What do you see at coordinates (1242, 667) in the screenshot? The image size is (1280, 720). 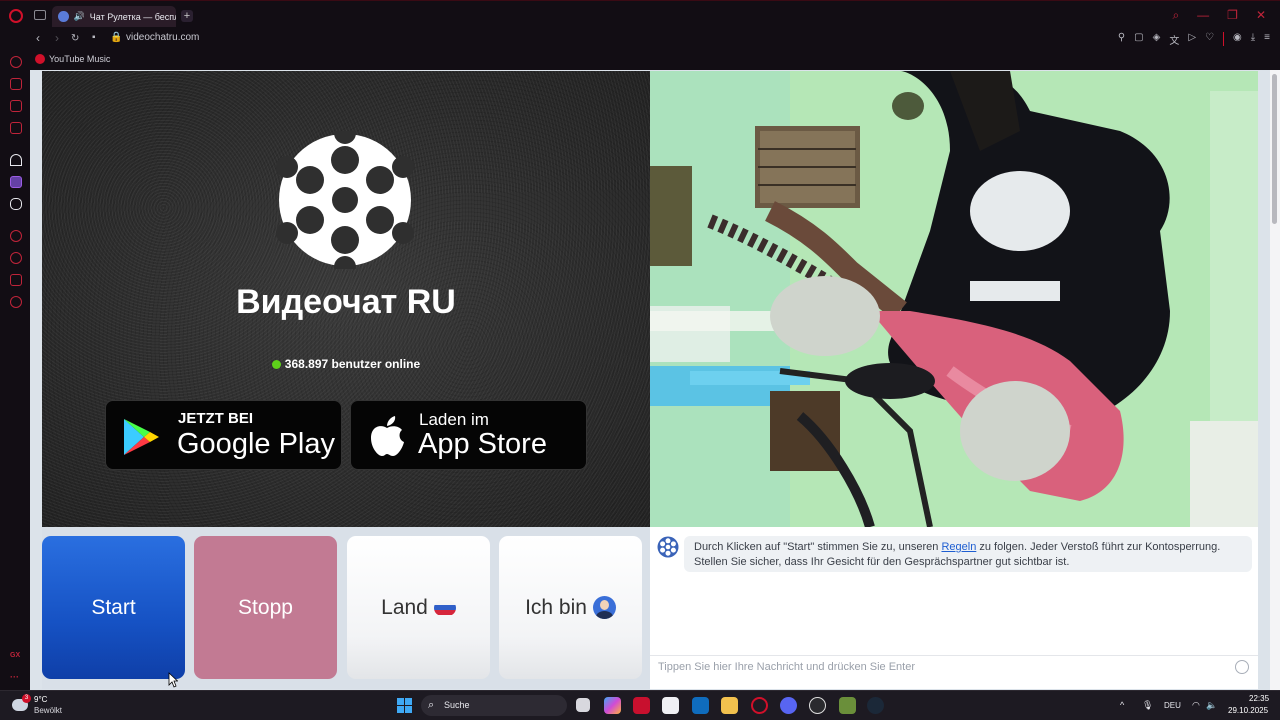 I see `emoji-icon` at bounding box center [1242, 667].